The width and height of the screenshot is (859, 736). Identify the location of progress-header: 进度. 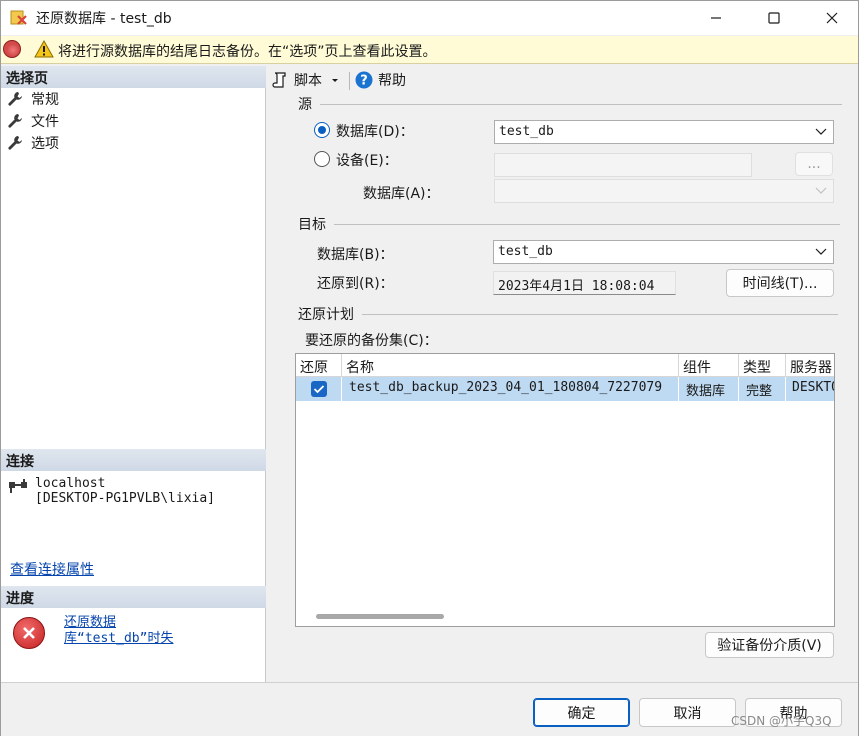
(133, 597).